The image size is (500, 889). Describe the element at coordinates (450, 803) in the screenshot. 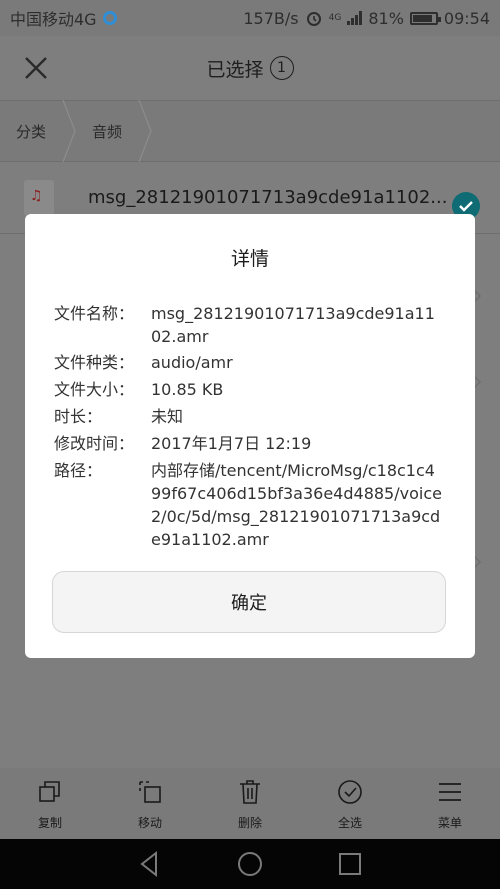

I see `menu-button: 菜单` at that location.